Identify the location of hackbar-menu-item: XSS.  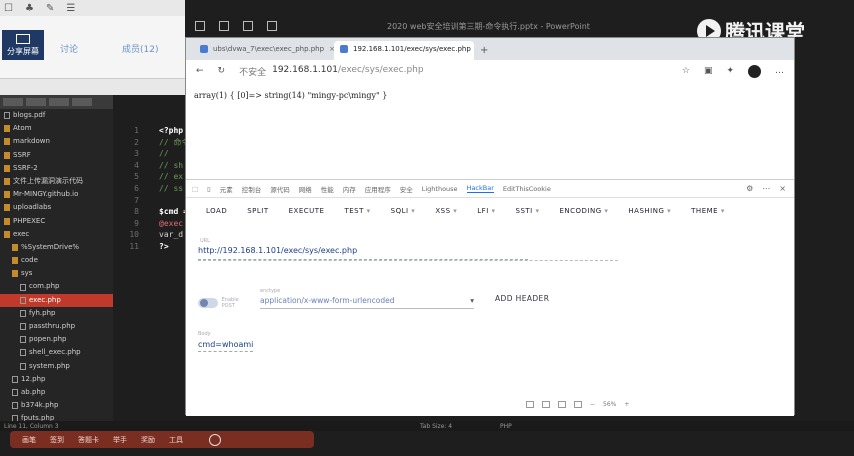
(446, 211).